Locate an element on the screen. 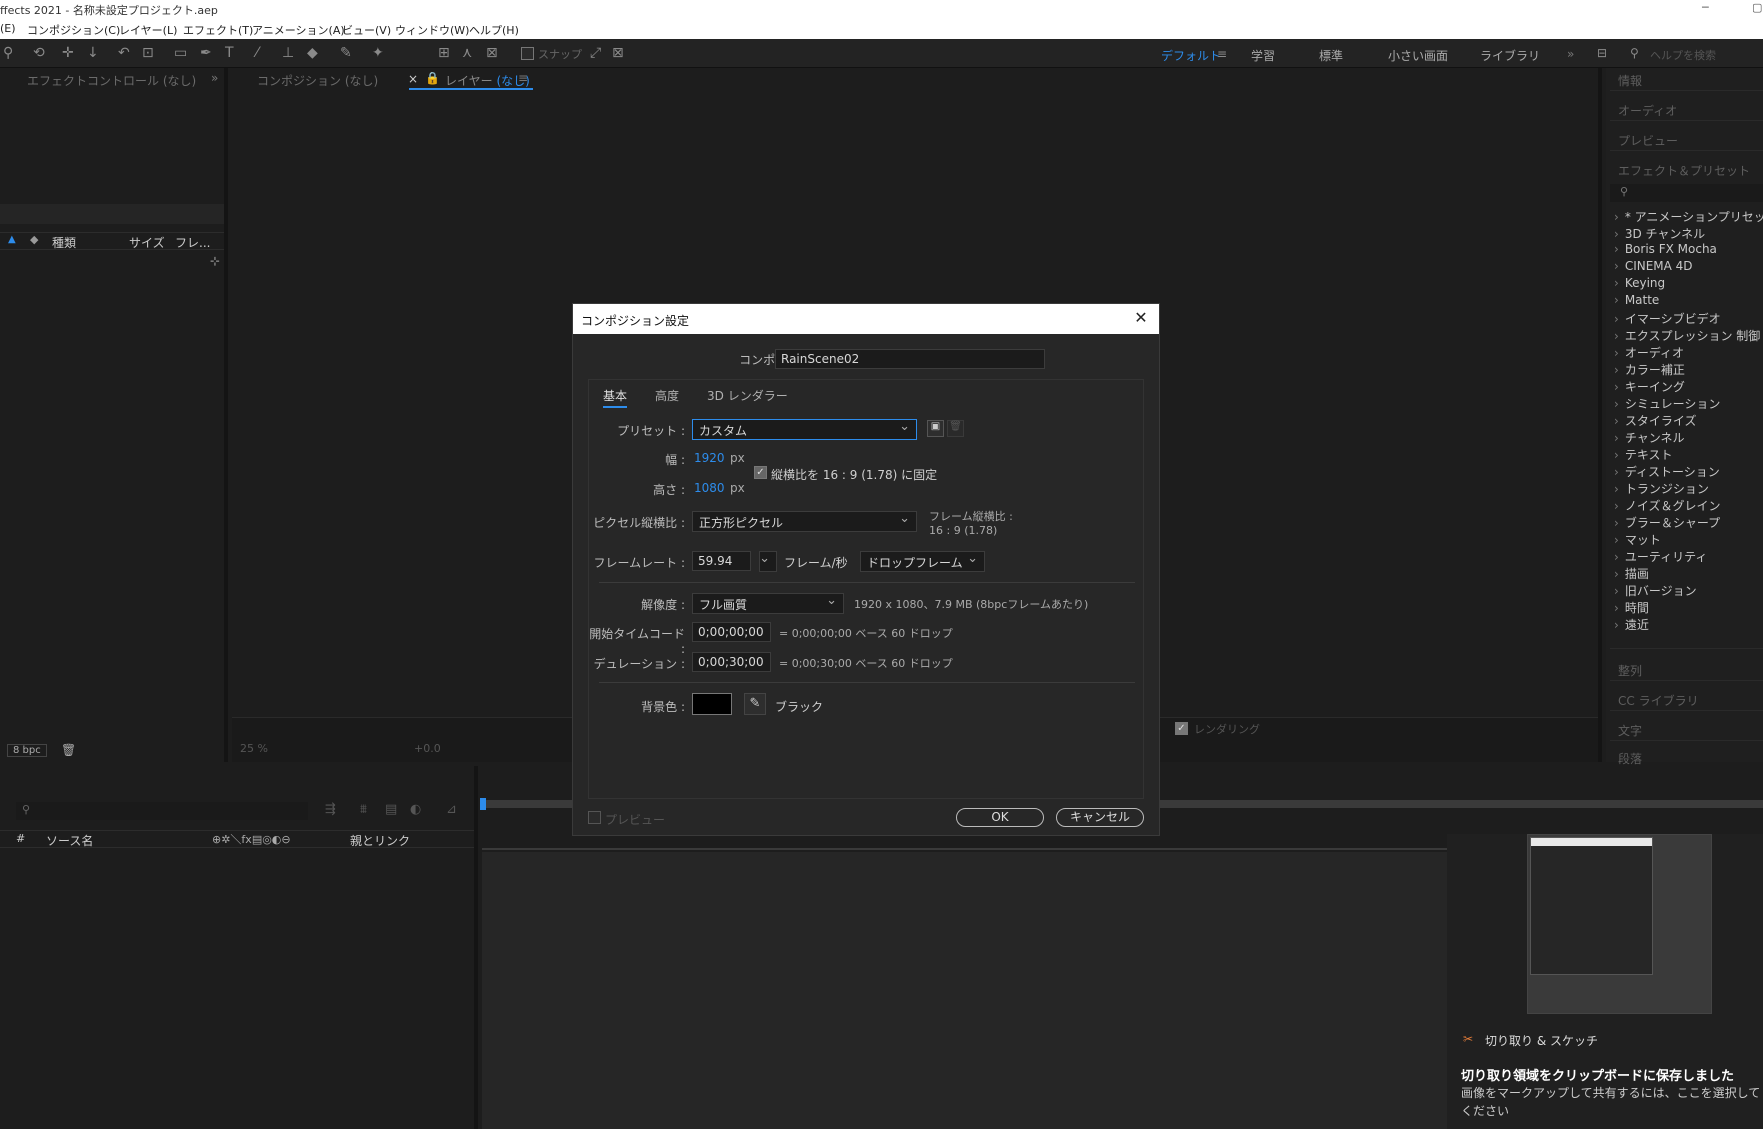 Image resolution: width=1763 pixels, height=1129 pixels. column-type: 種類 is located at coordinates (64, 242).